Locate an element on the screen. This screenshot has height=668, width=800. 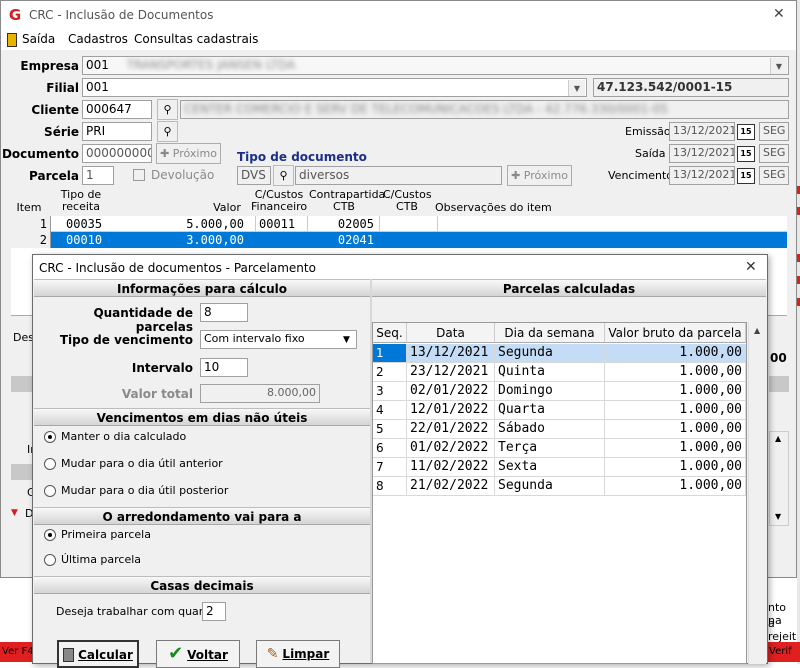
serie-search-binoculars-icon: ⚲ is located at coordinates (167, 131).